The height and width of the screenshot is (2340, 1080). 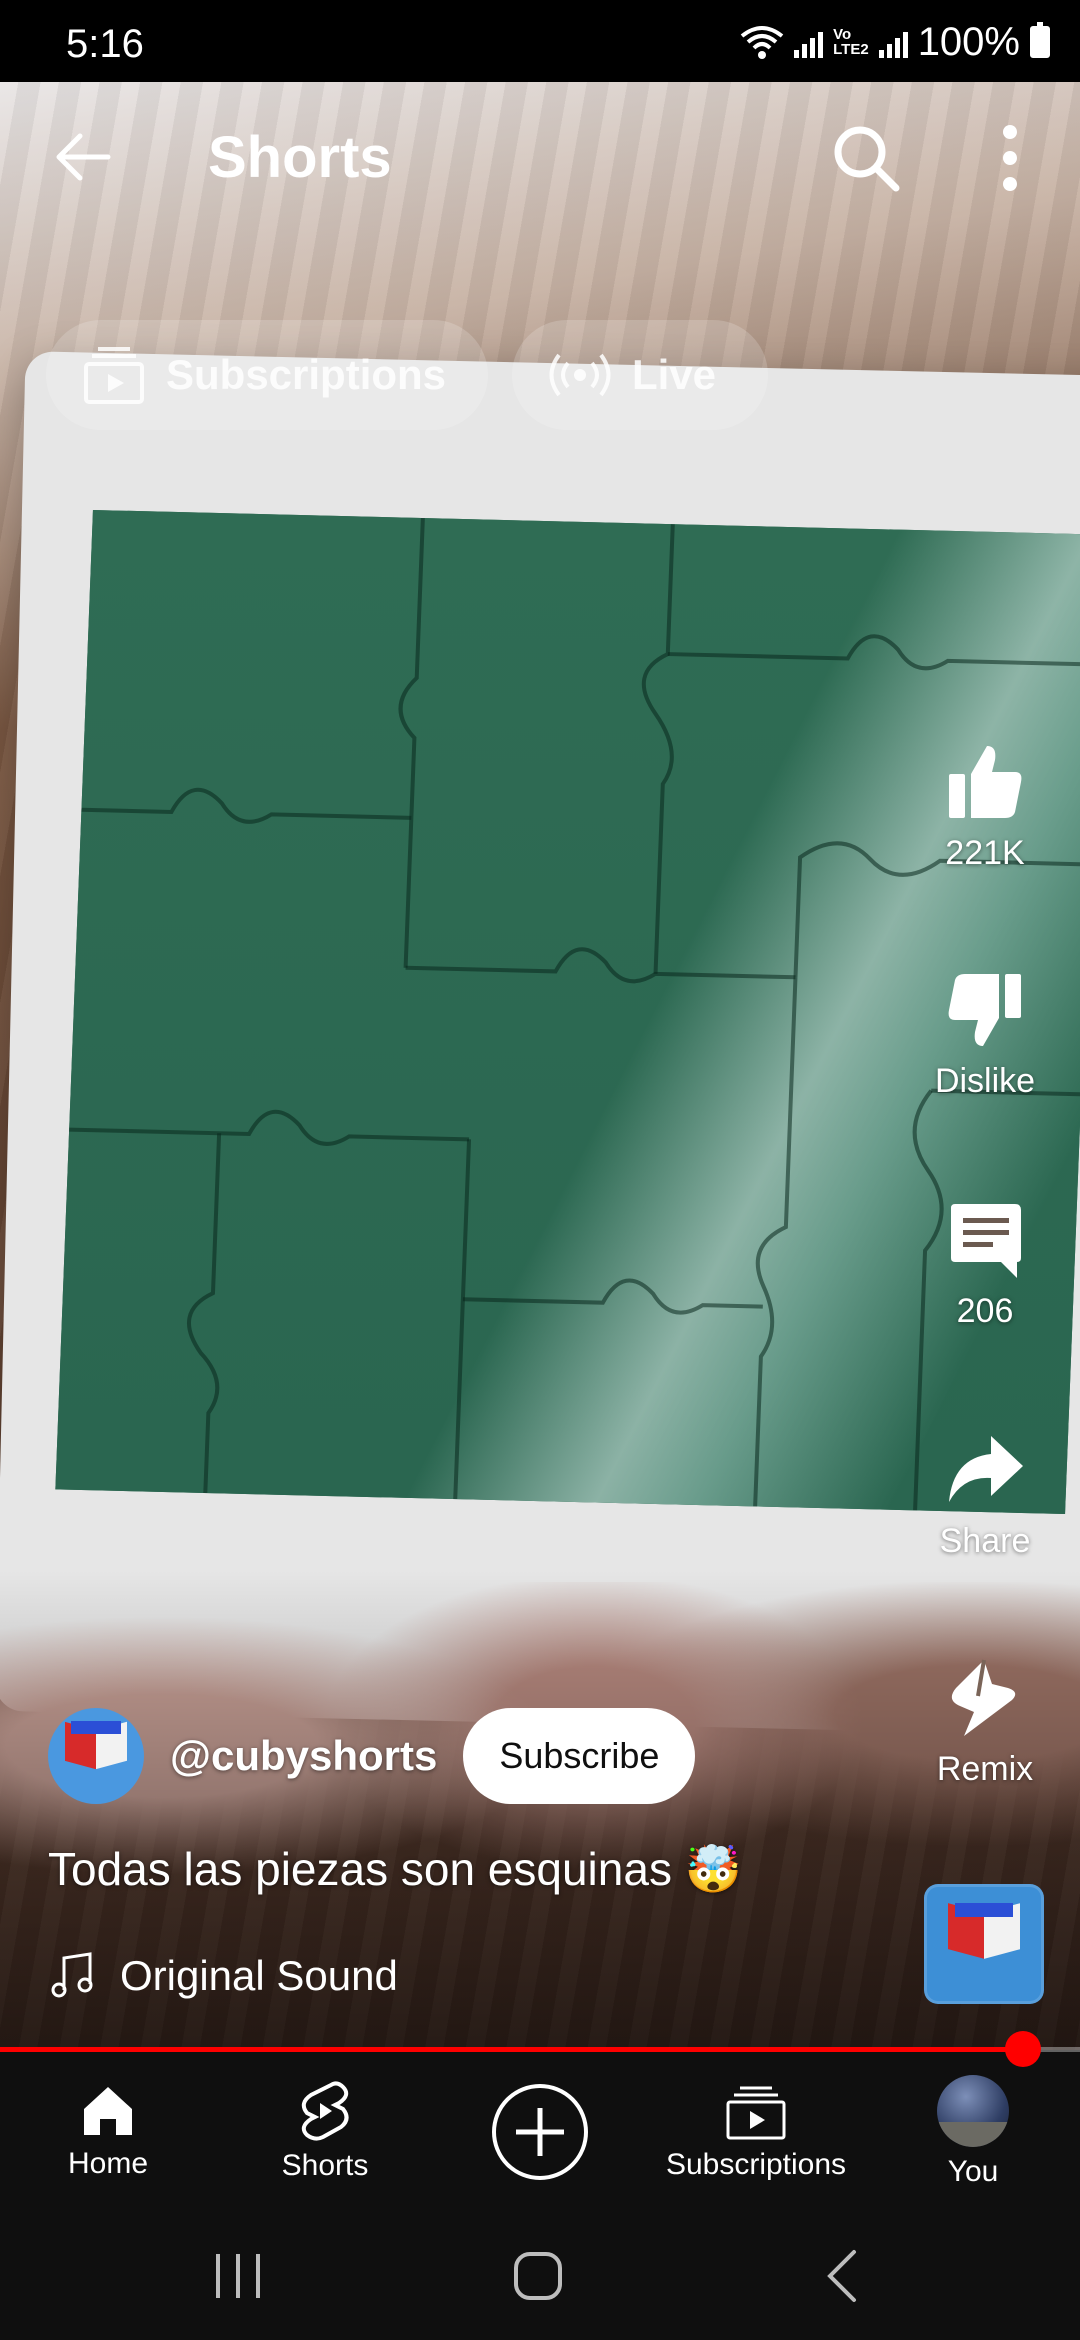 What do you see at coordinates (985, 1769) in the screenshot?
I see `remix-label: Remix` at bounding box center [985, 1769].